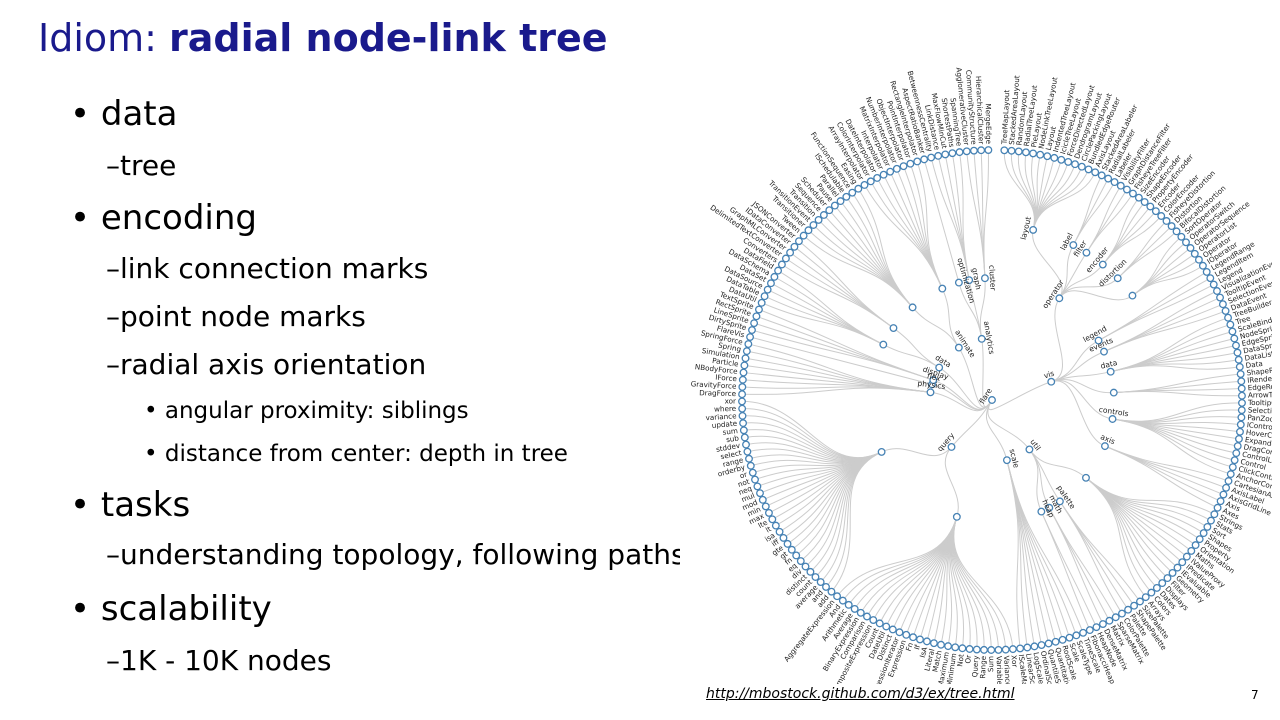 The width and height of the screenshot is (1280, 720). Describe the element at coordinates (124, 114) in the screenshot. I see `bullet-data: • data` at that location.